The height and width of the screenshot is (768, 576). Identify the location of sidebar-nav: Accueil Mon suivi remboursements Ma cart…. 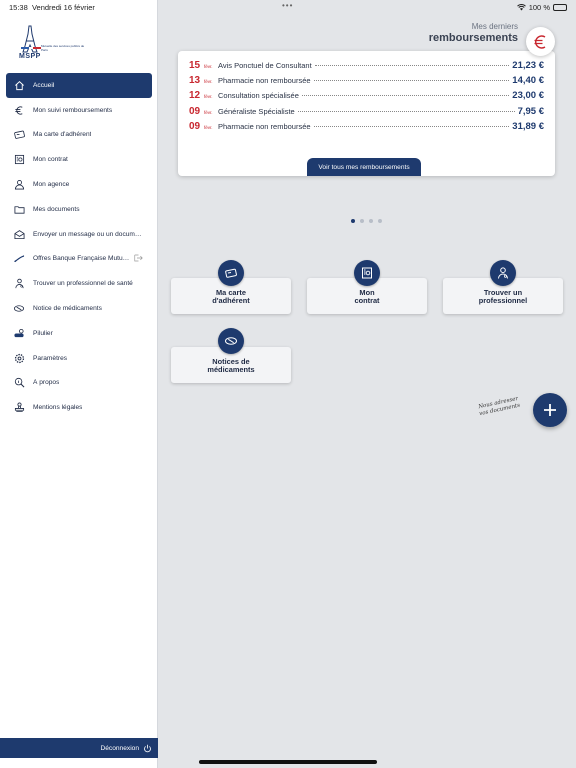
(79, 246).